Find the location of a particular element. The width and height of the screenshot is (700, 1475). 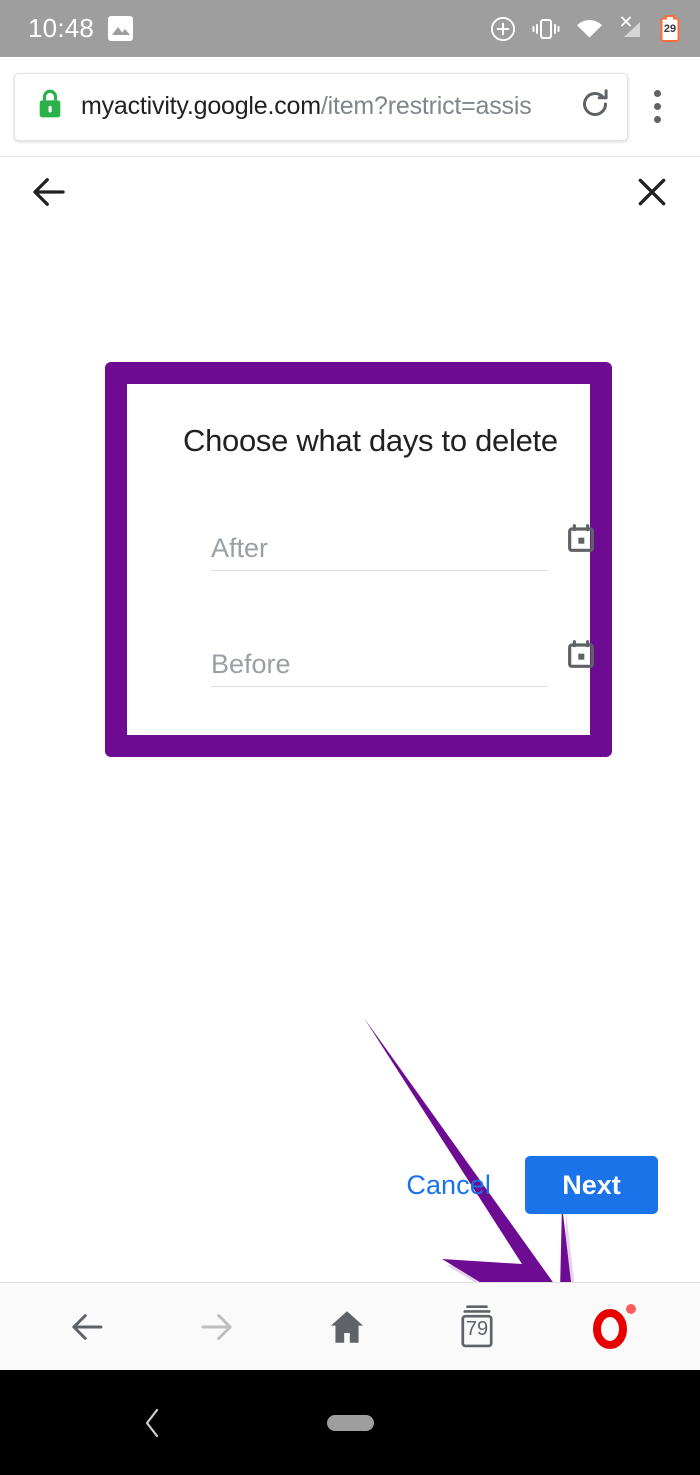

nav-back-chevron-icon is located at coordinates (153, 1423).